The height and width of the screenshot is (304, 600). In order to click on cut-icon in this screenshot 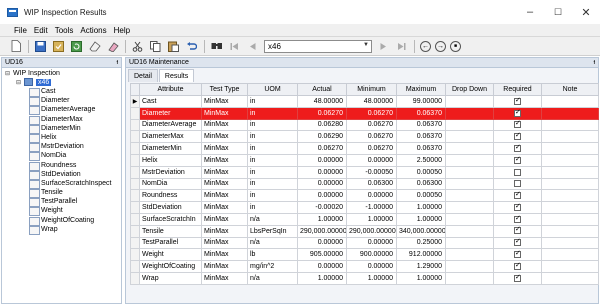, I will do `click(137, 46)`.